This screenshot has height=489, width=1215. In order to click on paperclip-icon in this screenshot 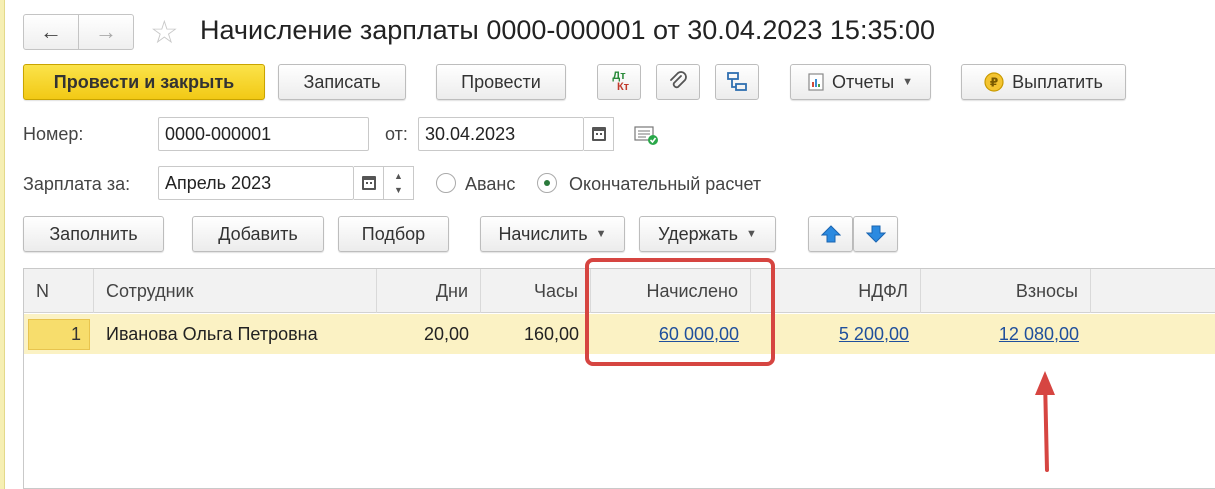, I will do `click(678, 80)`.